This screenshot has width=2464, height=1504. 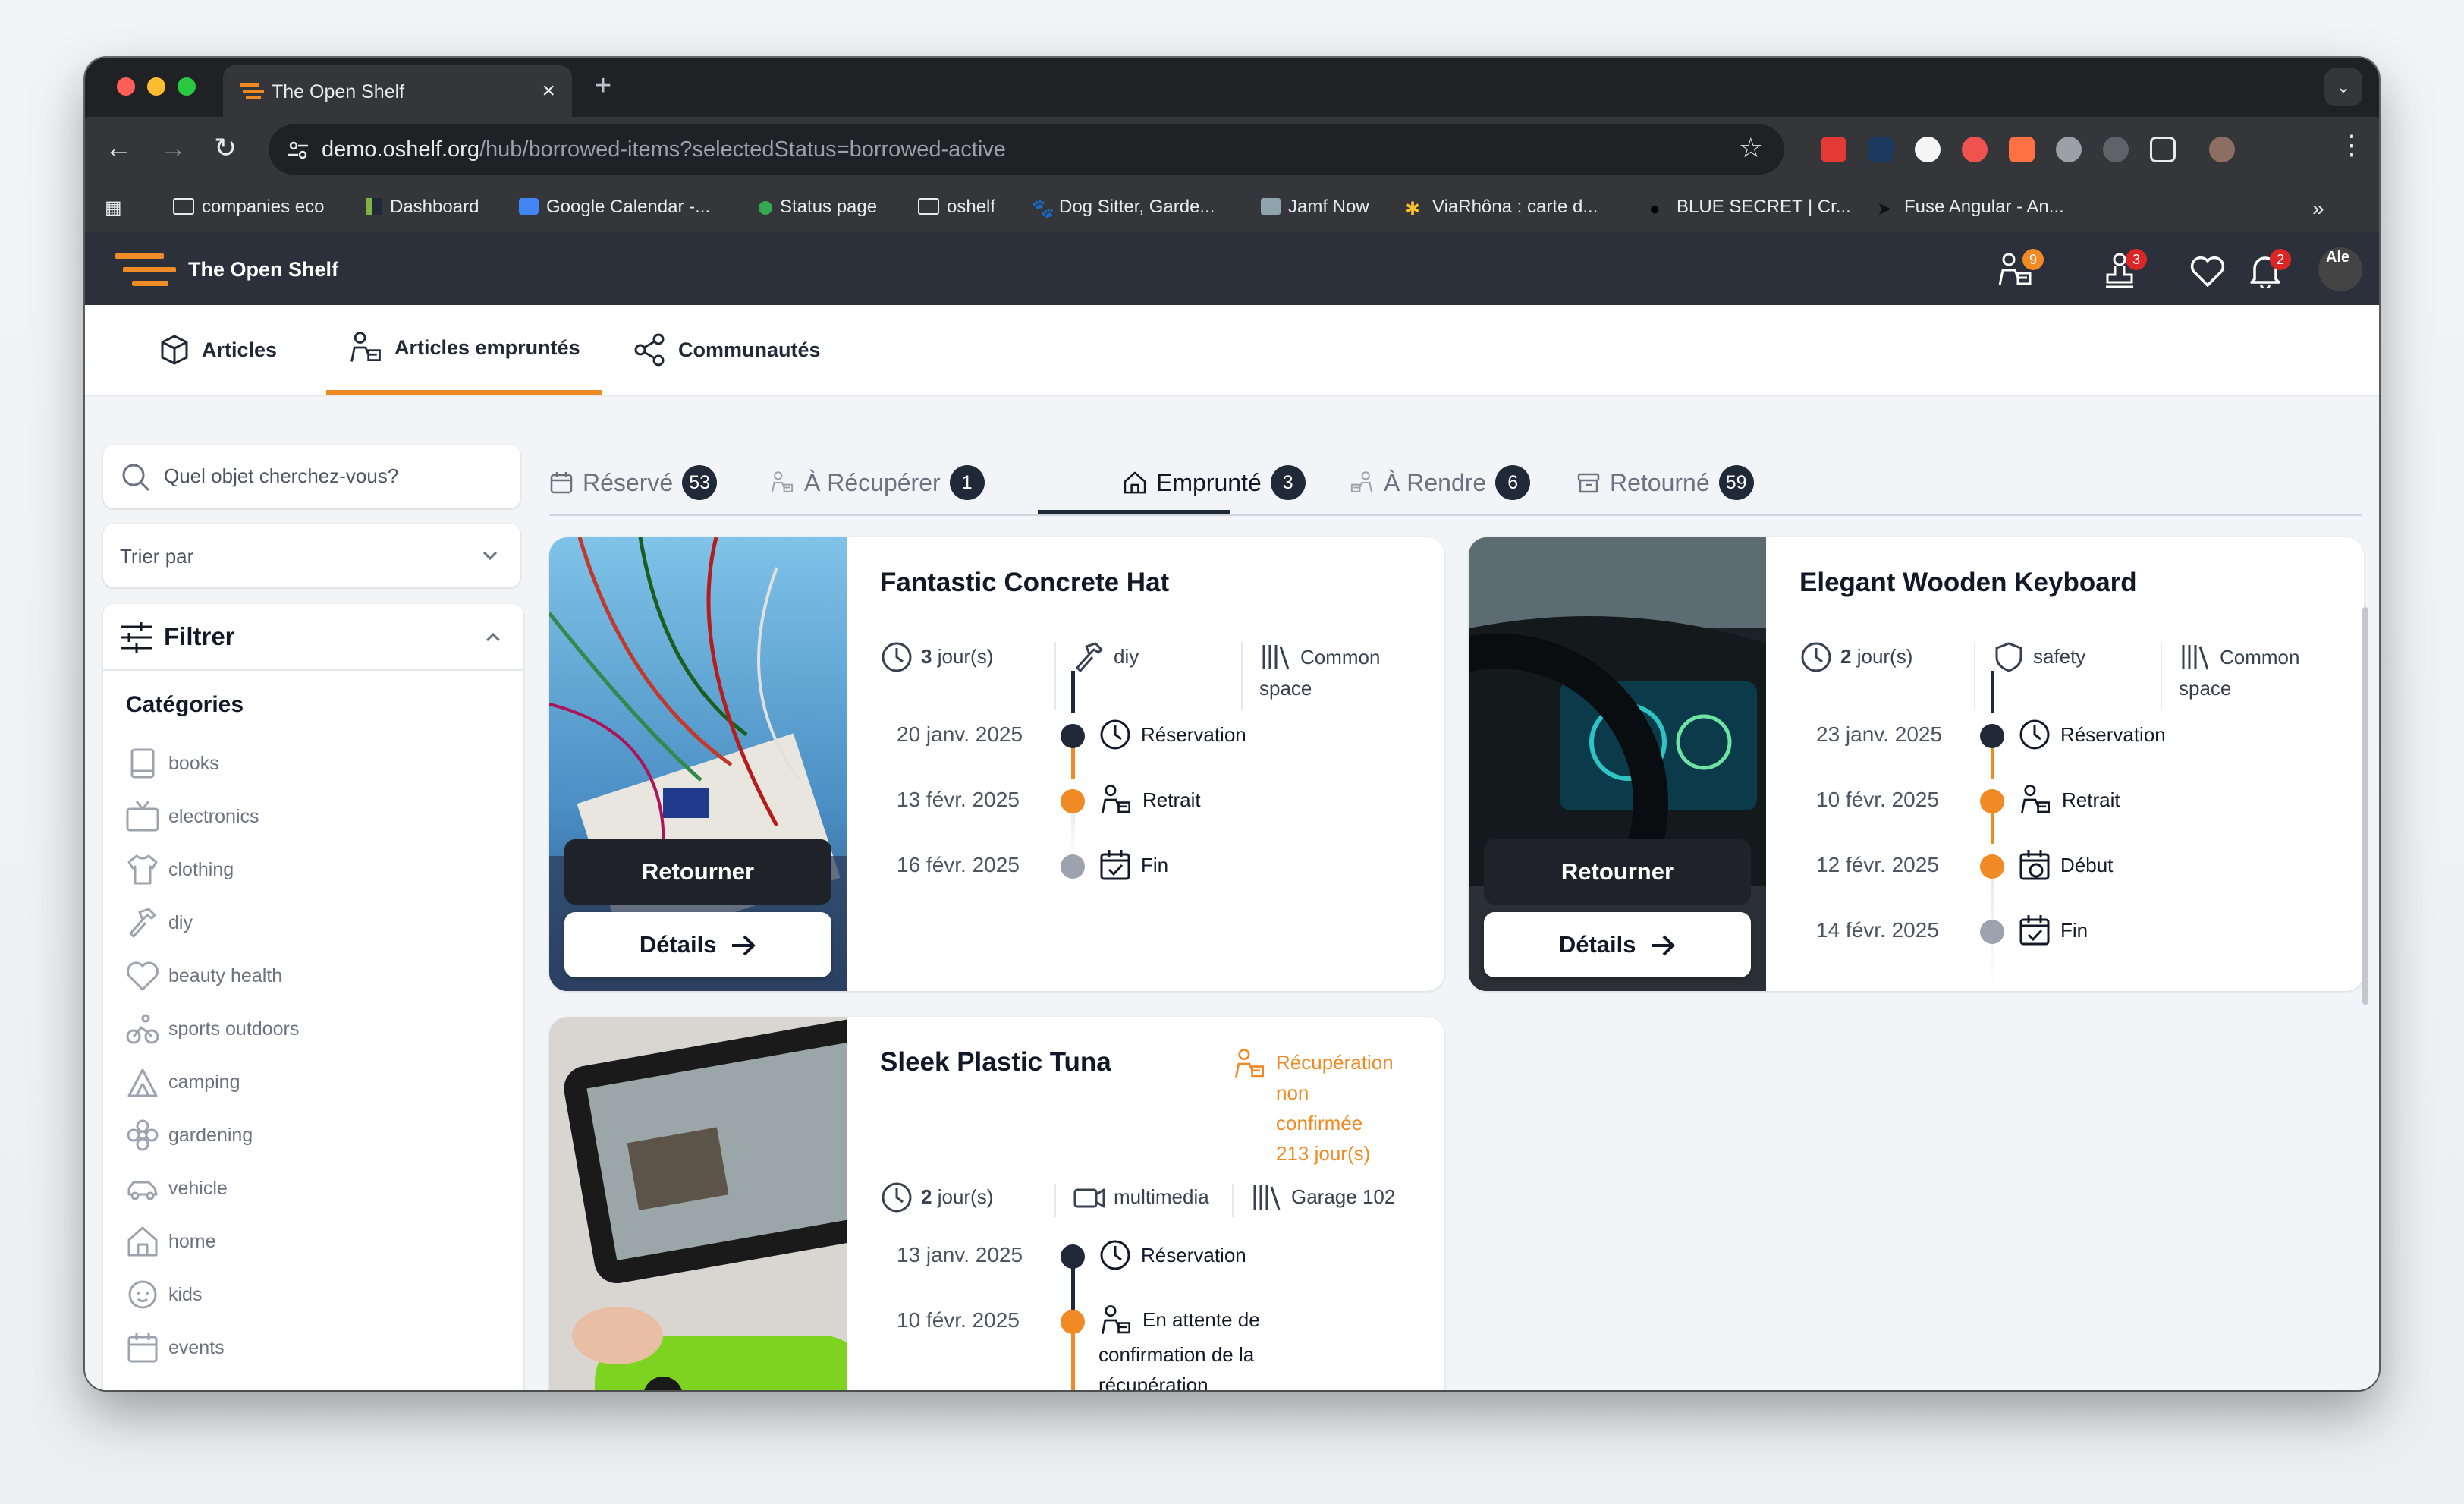 I want to click on settings-extension-icon, so click(x=2069, y=149).